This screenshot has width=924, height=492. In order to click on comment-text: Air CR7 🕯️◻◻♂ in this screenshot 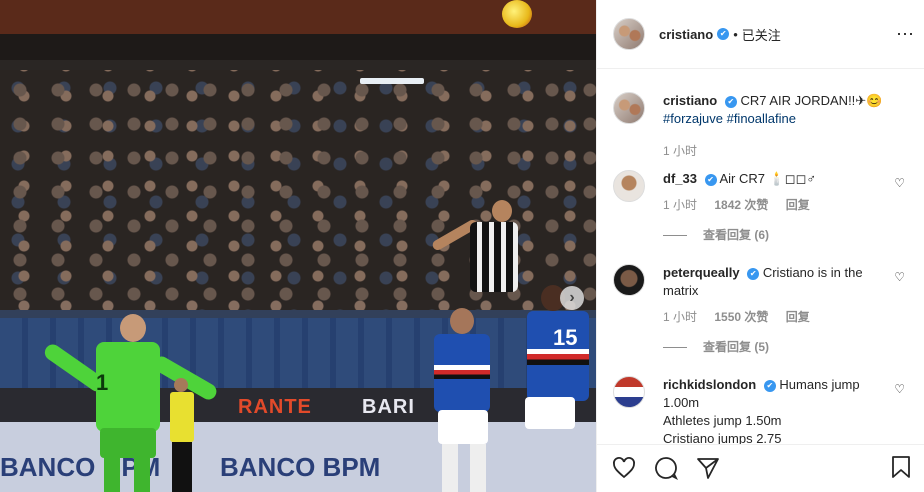, I will do `click(768, 178)`.